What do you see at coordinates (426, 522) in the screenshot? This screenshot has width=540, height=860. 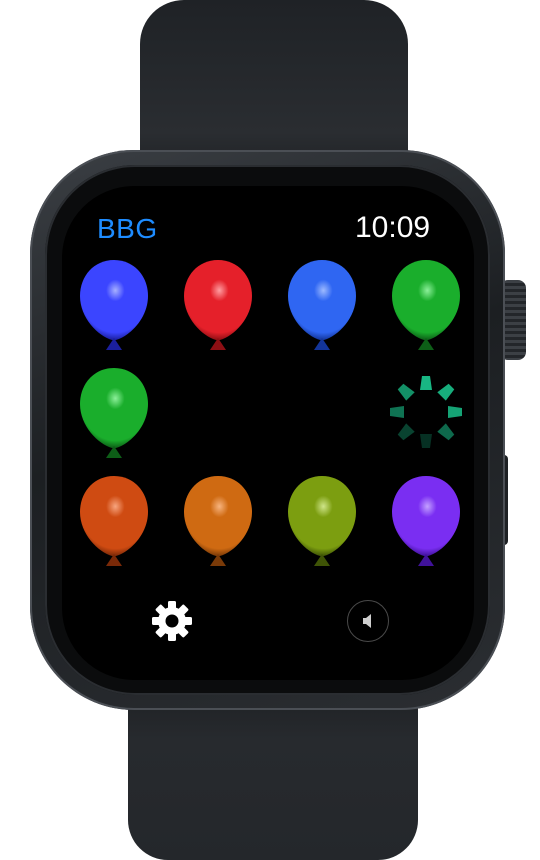 I see `balloon-purple` at bounding box center [426, 522].